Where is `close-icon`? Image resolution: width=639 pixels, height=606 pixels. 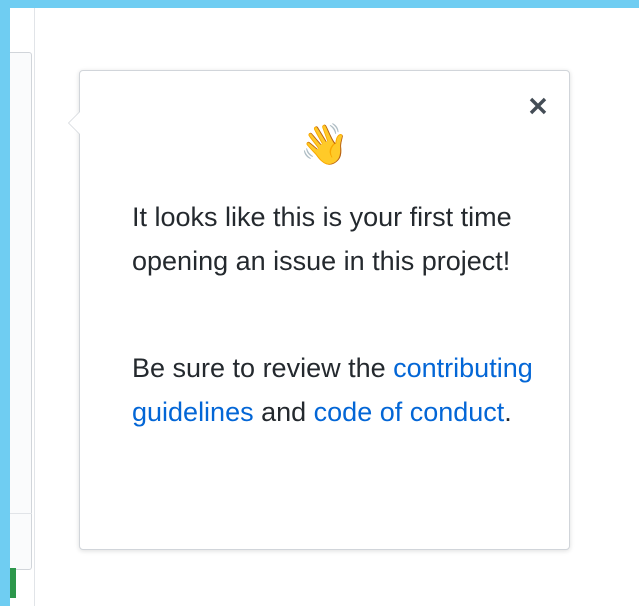 close-icon is located at coordinates (538, 106).